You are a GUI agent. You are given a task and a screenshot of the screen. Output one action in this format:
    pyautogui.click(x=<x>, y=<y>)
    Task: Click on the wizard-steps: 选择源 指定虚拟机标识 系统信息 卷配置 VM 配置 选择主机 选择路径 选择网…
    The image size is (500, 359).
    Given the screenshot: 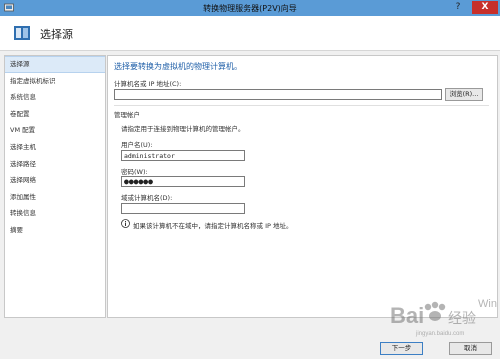 What is the action you would take?
    pyautogui.click(x=55, y=186)
    